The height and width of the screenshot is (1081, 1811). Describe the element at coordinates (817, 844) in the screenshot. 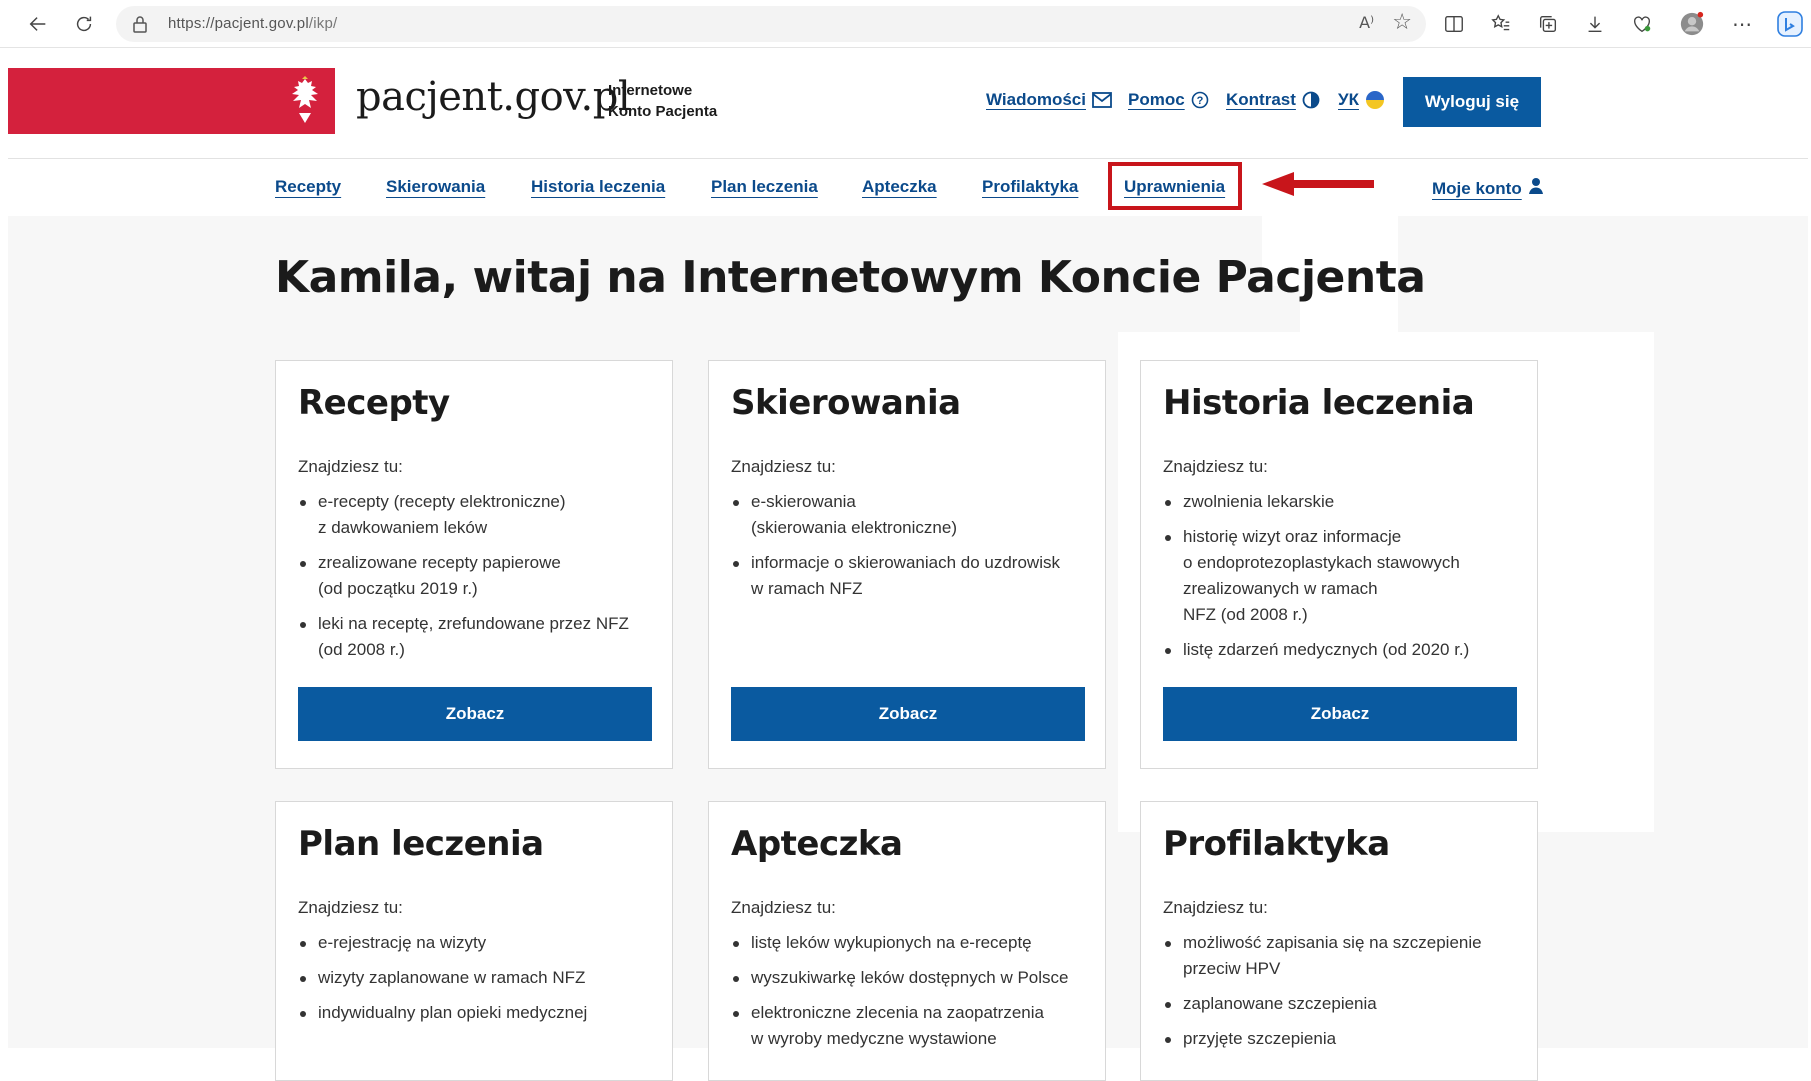

I see `card-title: Apteczka` at that location.